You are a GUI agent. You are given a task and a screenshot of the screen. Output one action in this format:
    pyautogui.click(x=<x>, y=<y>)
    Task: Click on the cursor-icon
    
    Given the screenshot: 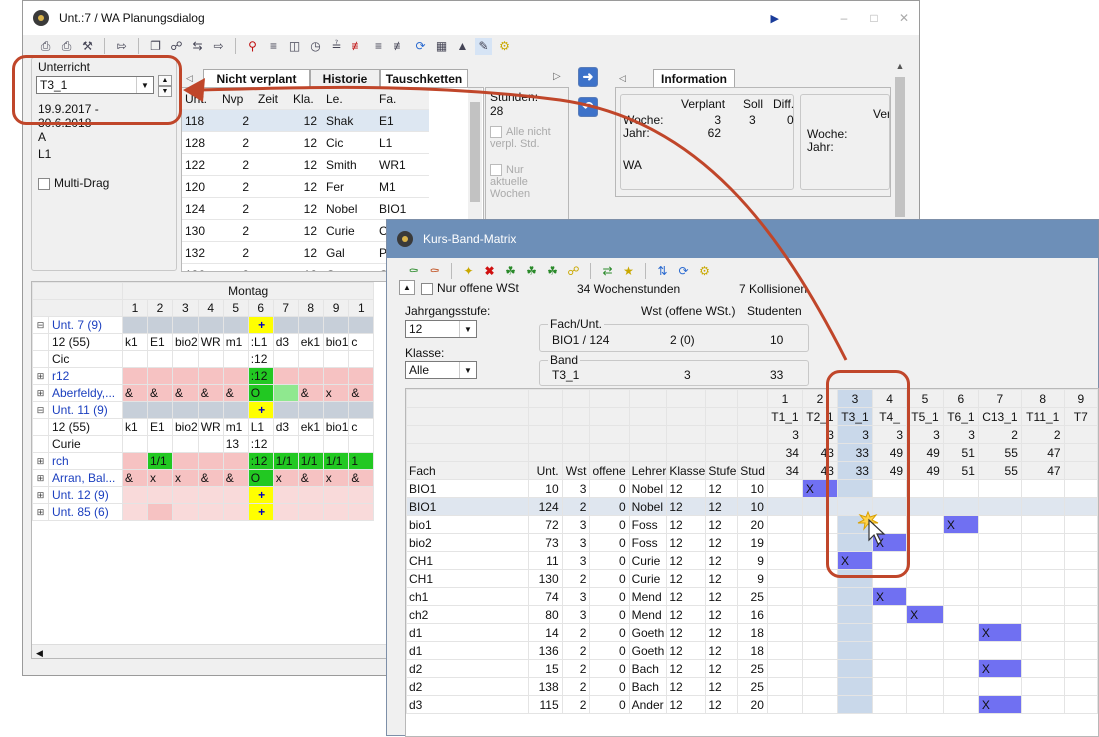 What is the action you would take?
    pyautogui.click(x=871, y=527)
    